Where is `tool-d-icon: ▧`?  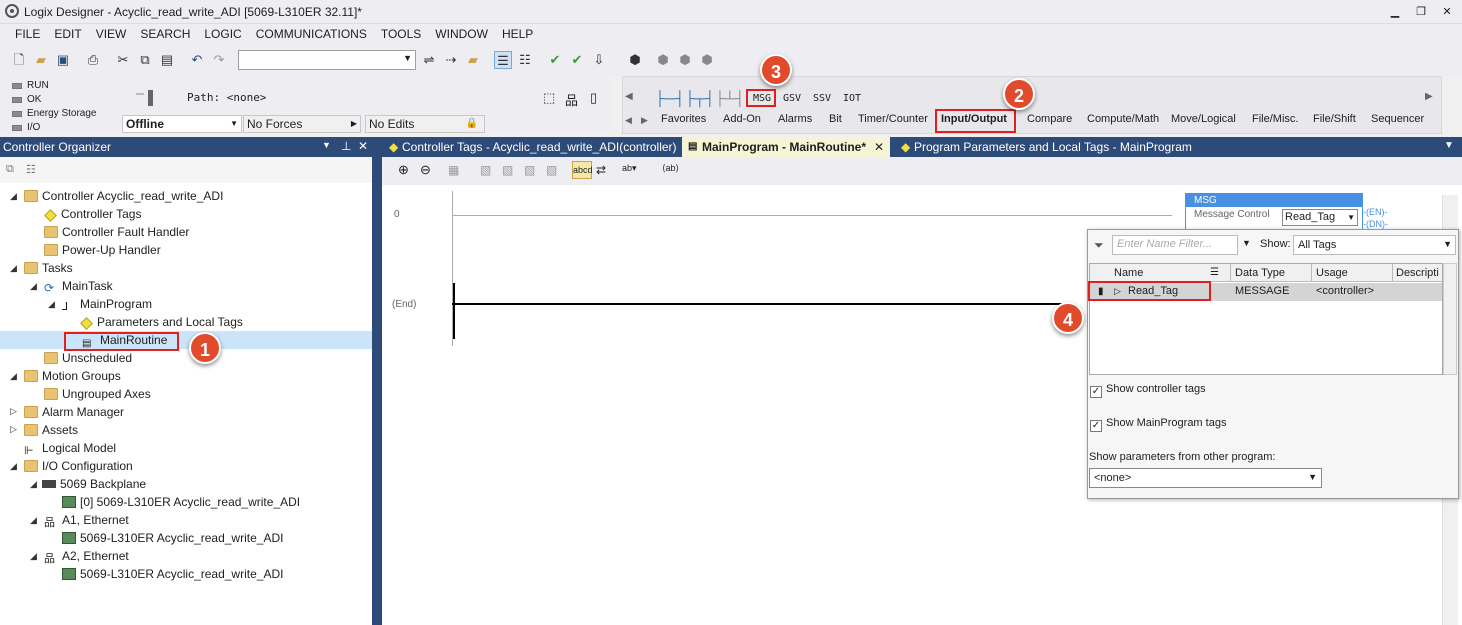 tool-d-icon: ▧ is located at coordinates (551, 170).